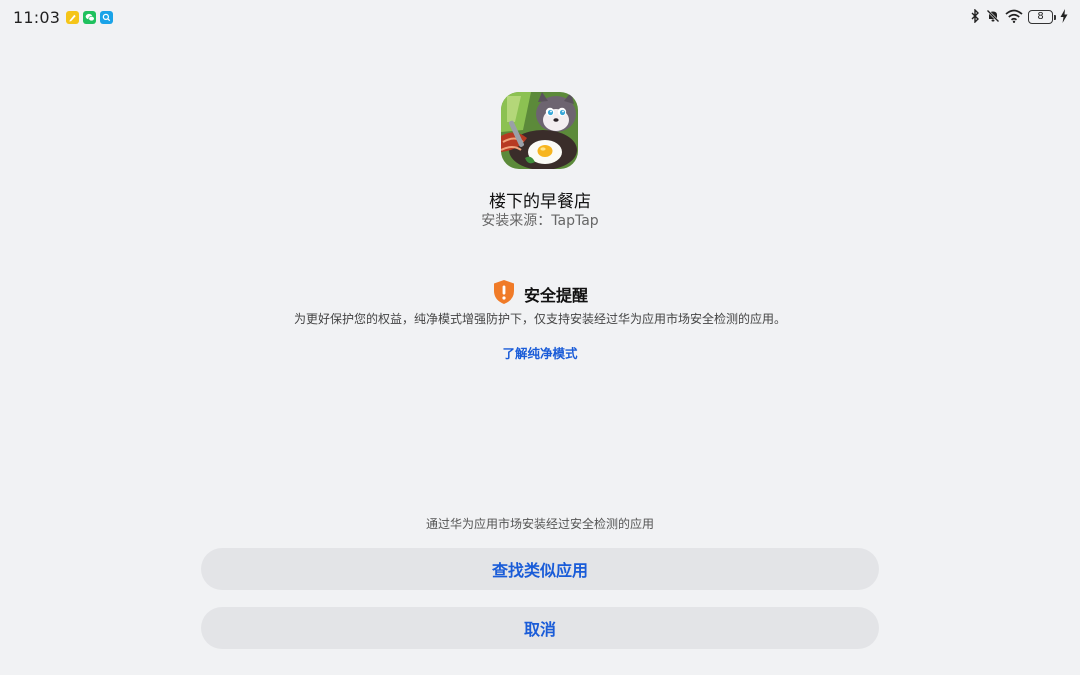 The height and width of the screenshot is (675, 1080). I want to click on learn-pure-mode-link: 了解纯净模式, so click(540, 352).